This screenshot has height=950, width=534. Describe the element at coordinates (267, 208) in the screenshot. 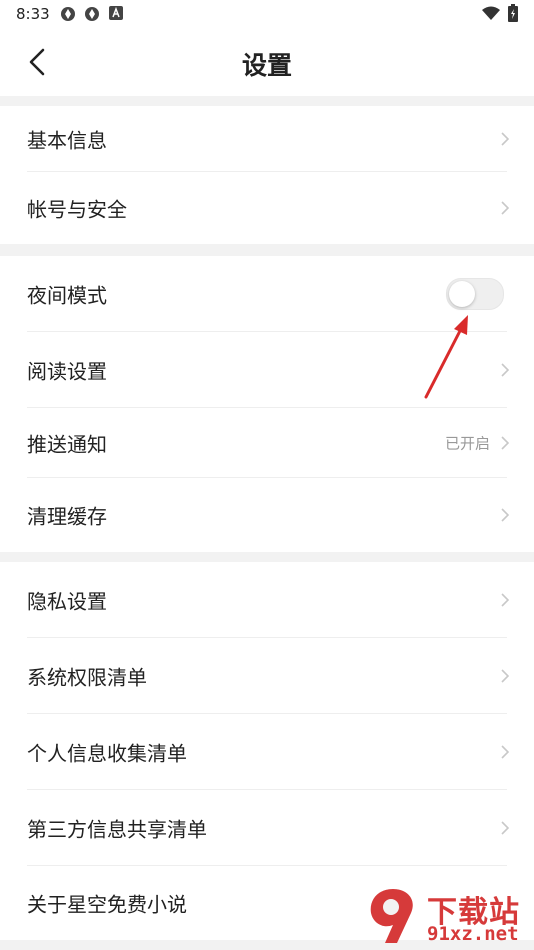

I see `settings-row-account-security: 帐号与安全` at that location.